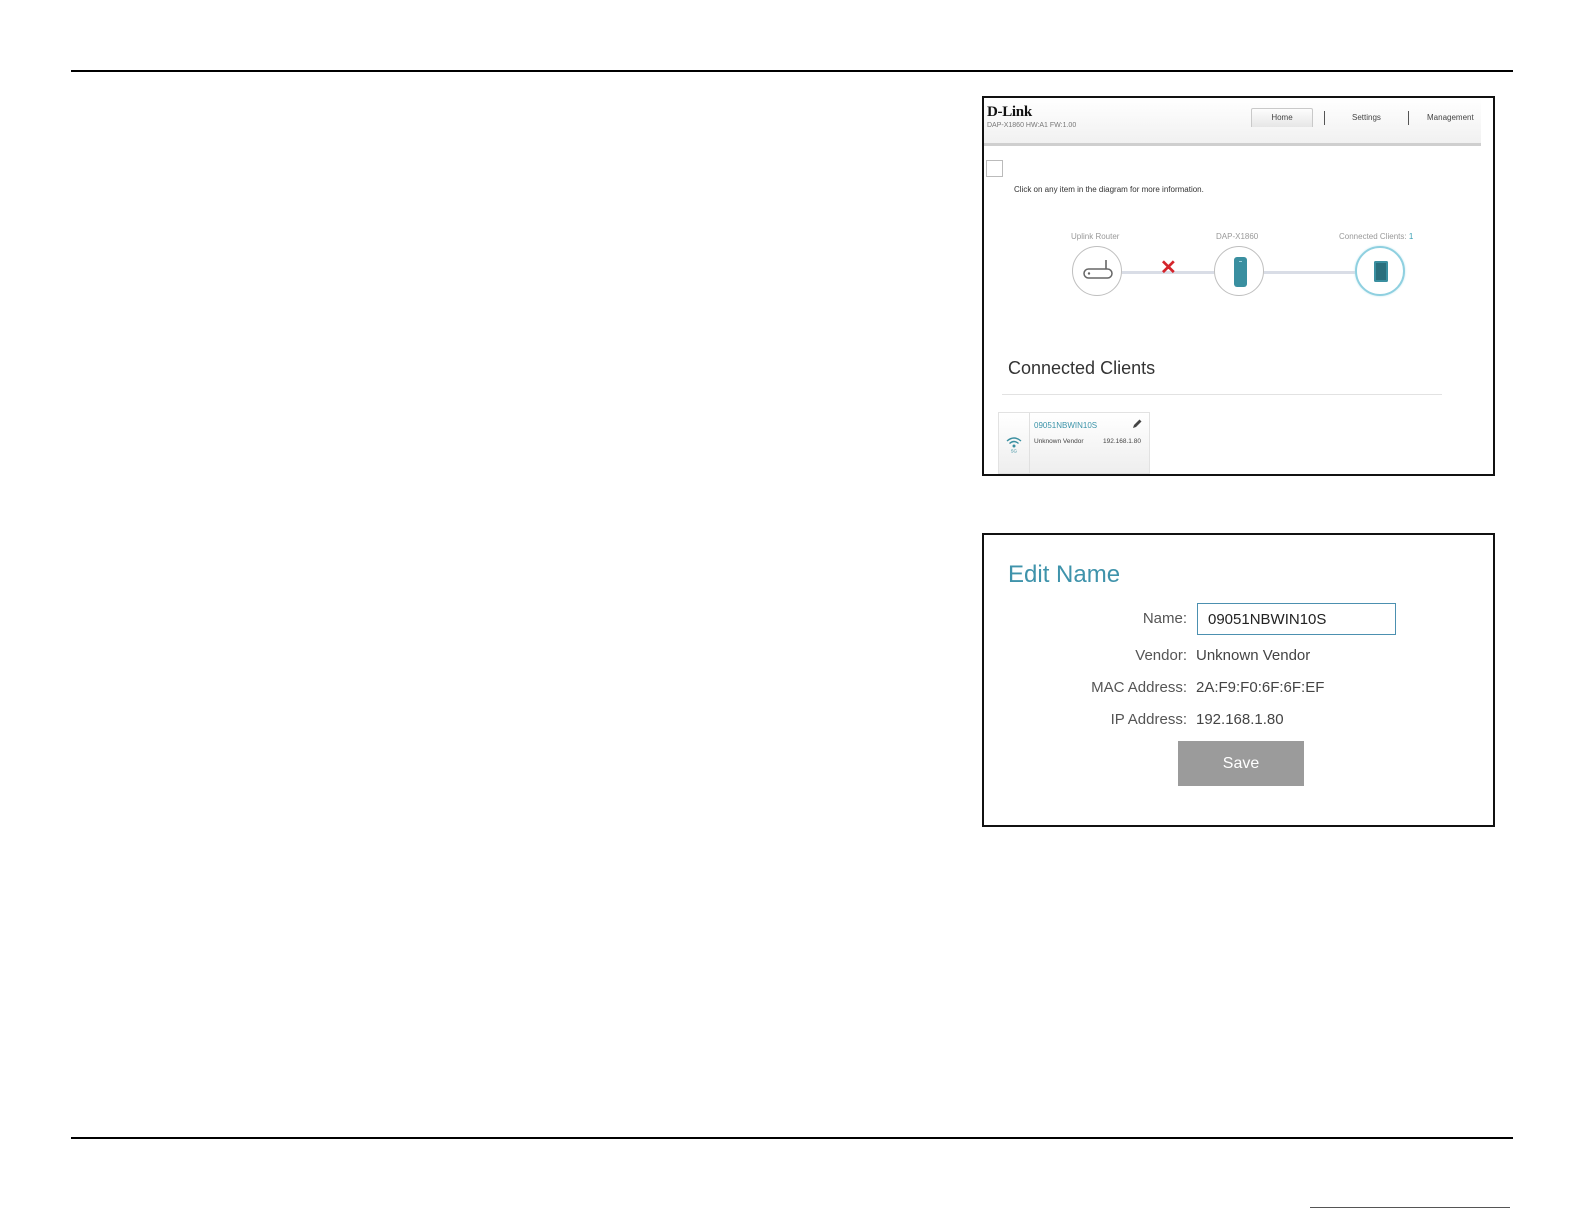  Describe the element at coordinates (1161, 655) in the screenshot. I see `vendor-label: Vendor:` at that location.